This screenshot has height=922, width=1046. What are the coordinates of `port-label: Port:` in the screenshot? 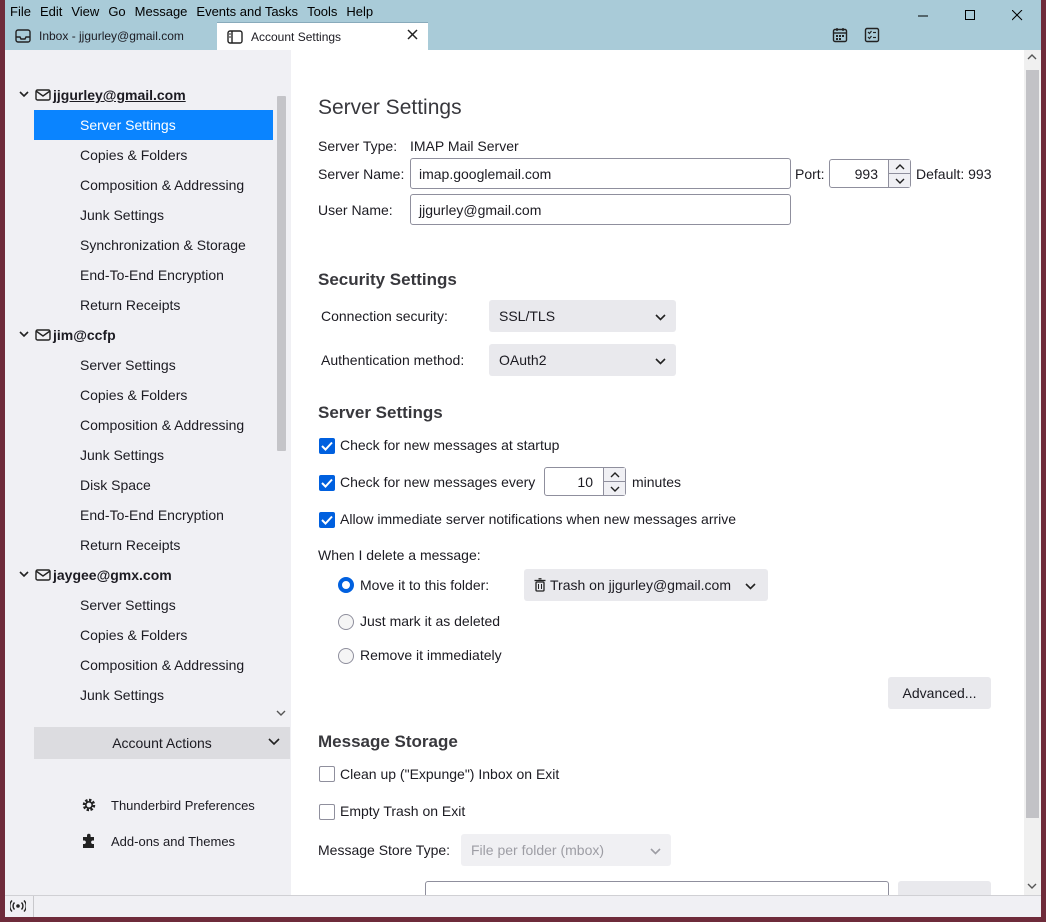 It's located at (810, 174).